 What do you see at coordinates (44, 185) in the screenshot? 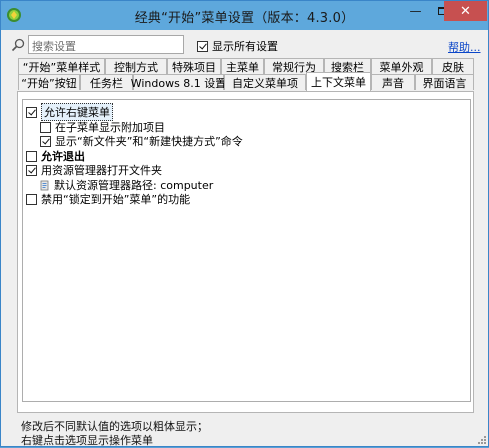
I see `folder-icon` at bounding box center [44, 185].